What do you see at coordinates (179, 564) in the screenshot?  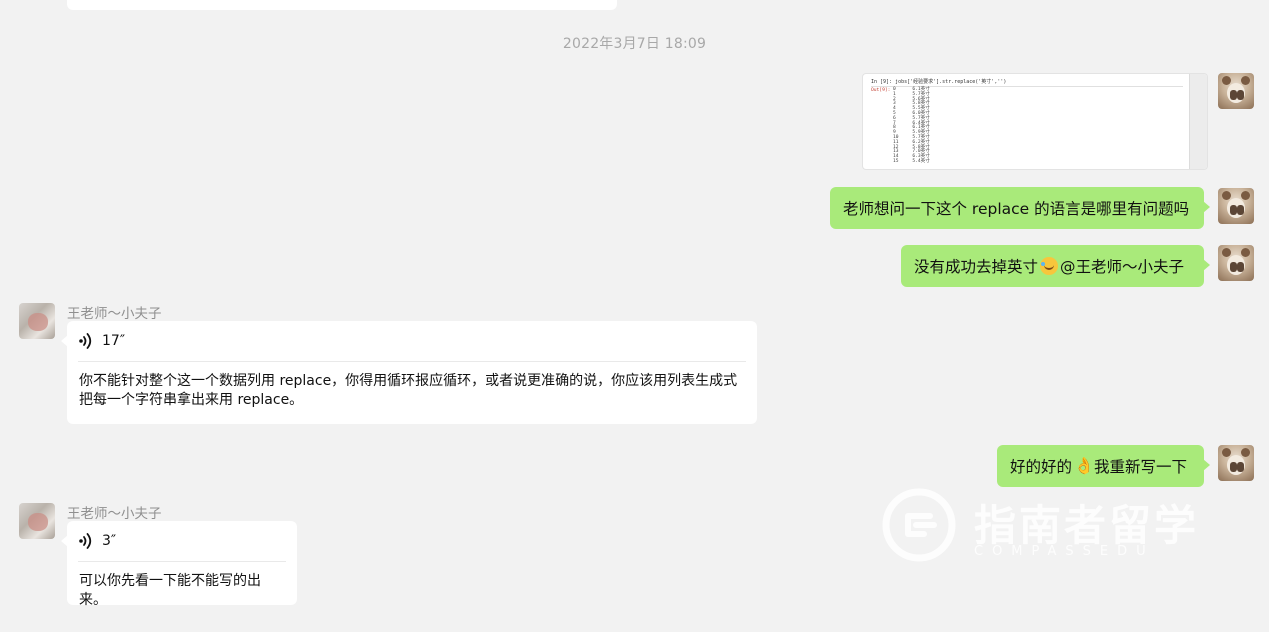 I see `voice-message-bubble: 3″ 可以你先看一下能不能写的出来。` at bounding box center [179, 564].